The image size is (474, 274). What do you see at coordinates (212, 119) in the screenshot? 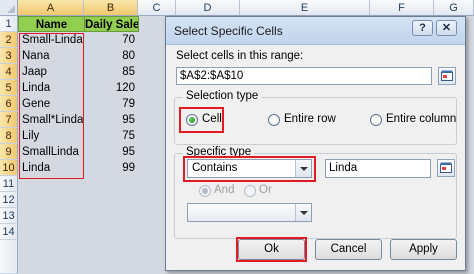
I see `cell-radio-label: Cell` at bounding box center [212, 119].